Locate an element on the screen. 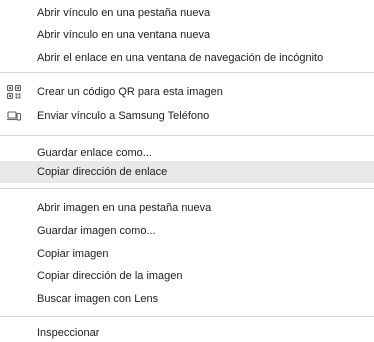 The height and width of the screenshot is (342, 374). menu-item-open-link-new-tab: Abrir vínculo en una pestaña nueva is located at coordinates (187, 13).